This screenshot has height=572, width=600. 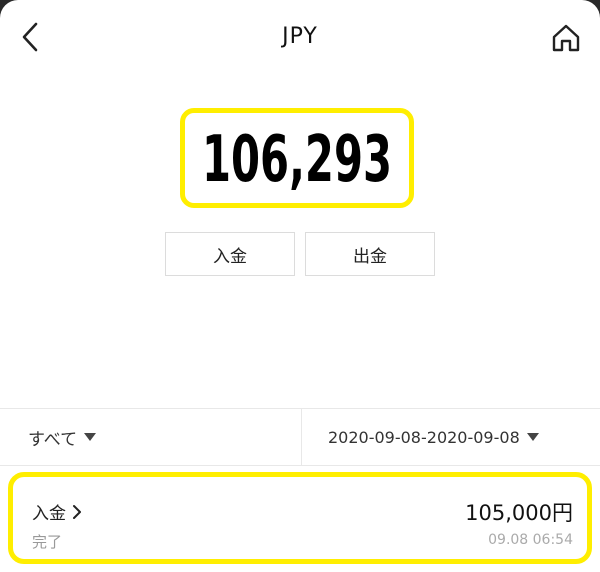 I want to click on filter-bar: すべて 2020-09-08-2020-09-08, so click(x=300, y=437).